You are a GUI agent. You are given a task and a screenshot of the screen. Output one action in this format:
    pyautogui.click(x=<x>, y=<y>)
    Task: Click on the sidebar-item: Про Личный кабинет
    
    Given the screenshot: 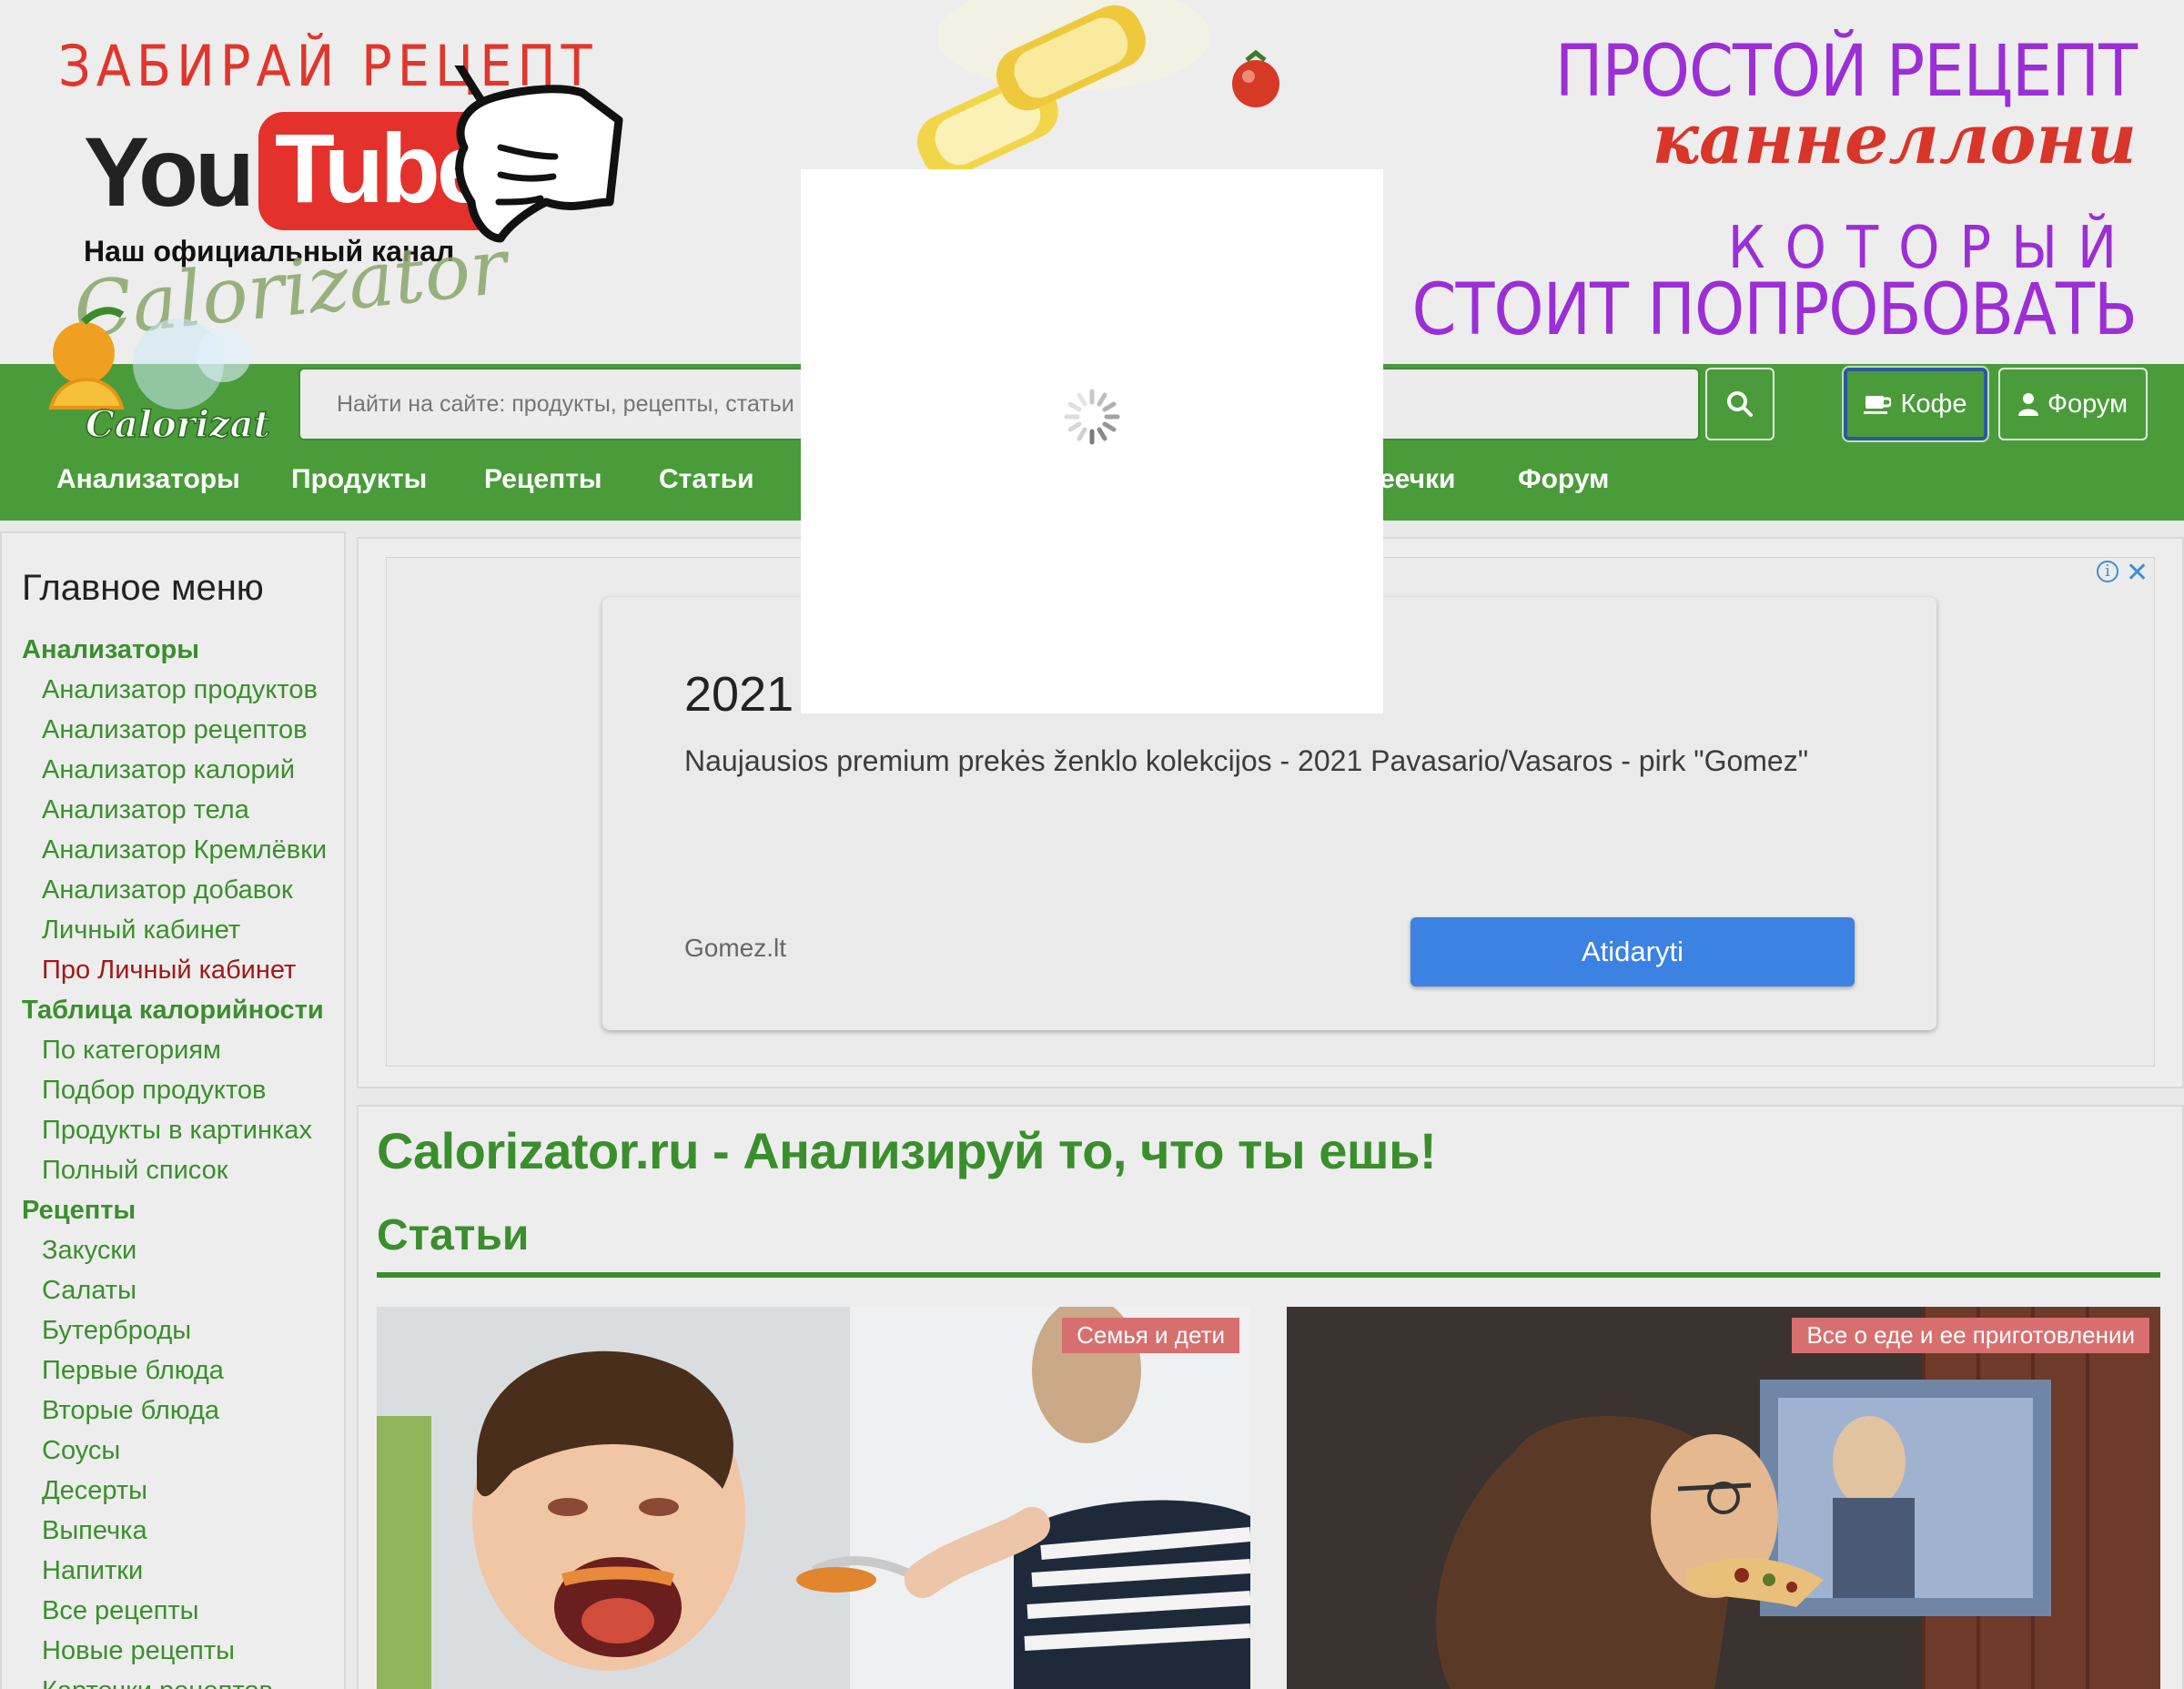 What is the action you would take?
    pyautogui.click(x=173, y=970)
    